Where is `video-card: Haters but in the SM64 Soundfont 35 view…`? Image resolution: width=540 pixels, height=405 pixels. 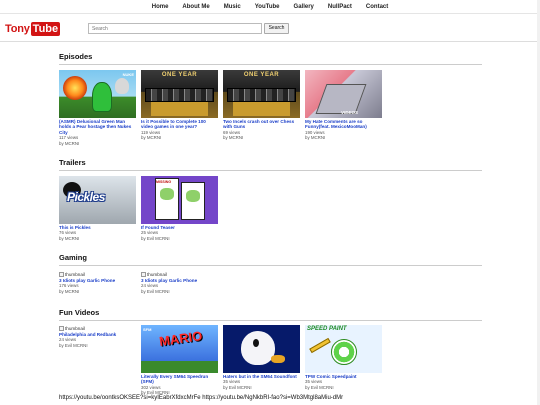 video-card: Haters but in the SM64 Soundfont 35 view… is located at coordinates (261, 357).